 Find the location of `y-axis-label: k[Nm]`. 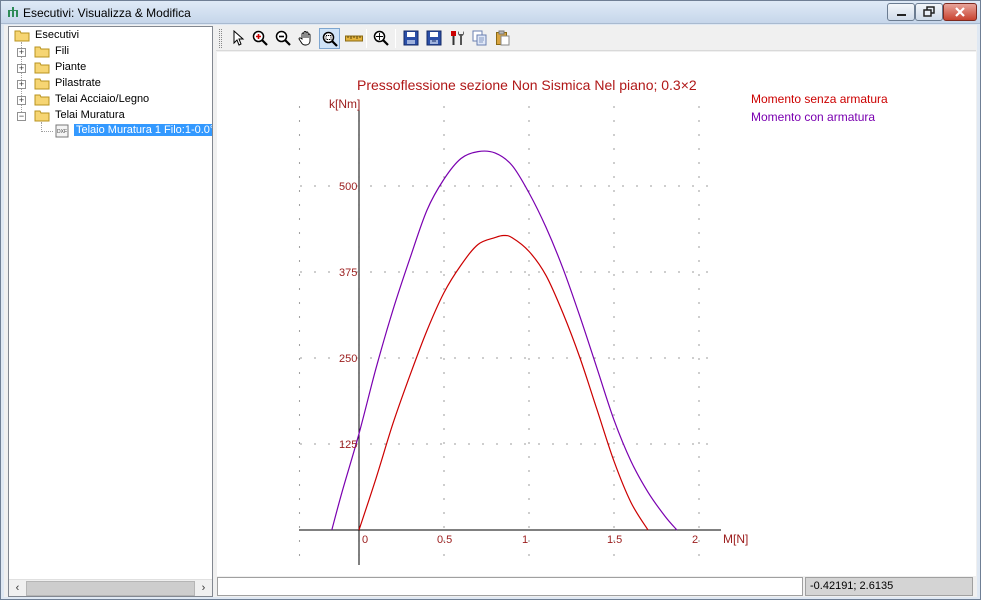

y-axis-label: k[Nm] is located at coordinates (344, 104).